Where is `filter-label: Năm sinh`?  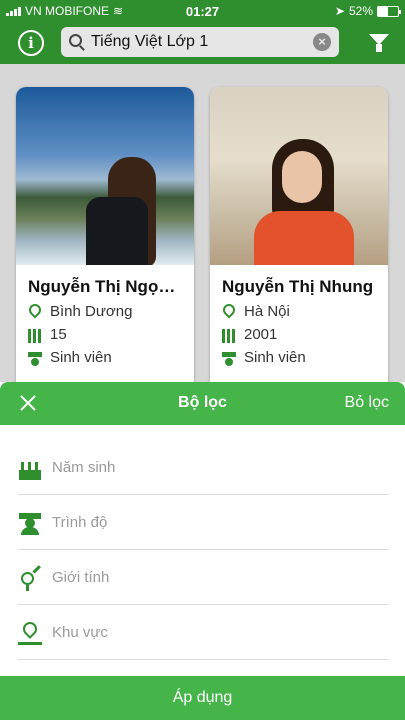
filter-label: Năm sinh is located at coordinates (84, 467).